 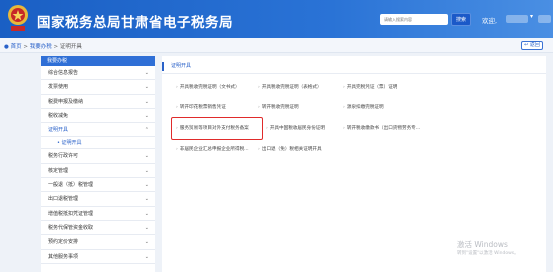 What do you see at coordinates (71, 185) in the screenshot?
I see `sidebar-item-label: 一般退（抵）税管理` at bounding box center [71, 185].